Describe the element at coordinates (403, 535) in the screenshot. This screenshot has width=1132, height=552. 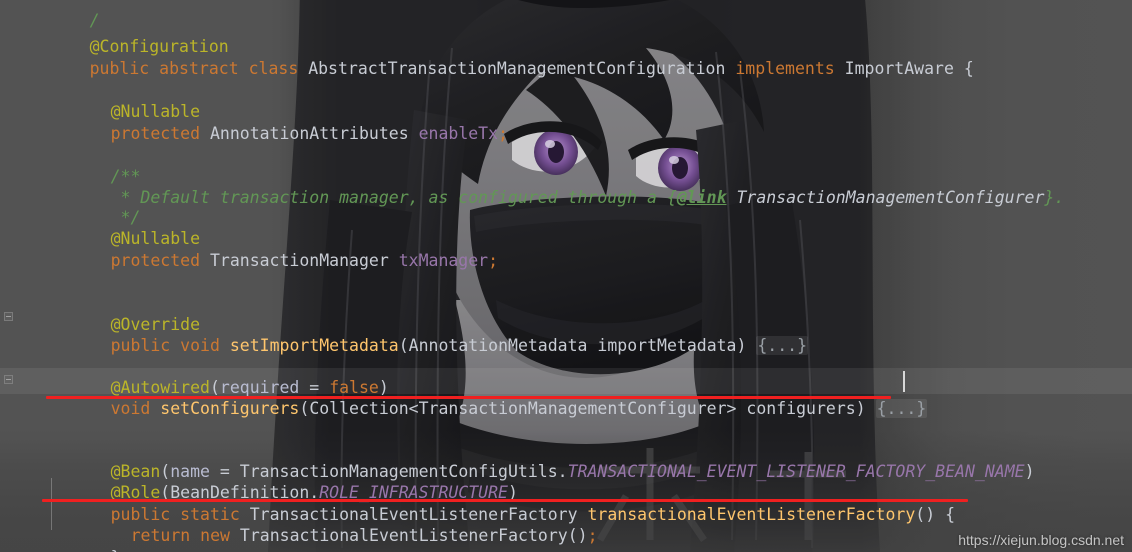
I see `token-type-factory: TransactionalEventListenerFactory` at that location.